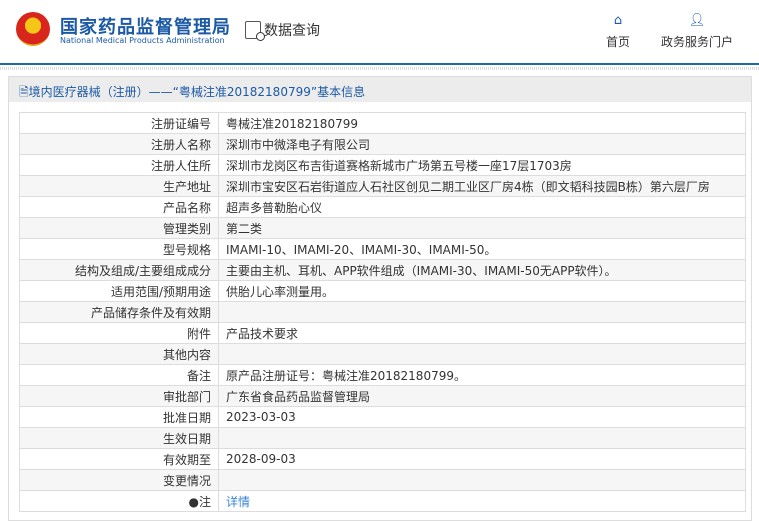 This screenshot has height=521, width=759. I want to click on field-label: 产品储存条件及有效期, so click(119, 312).